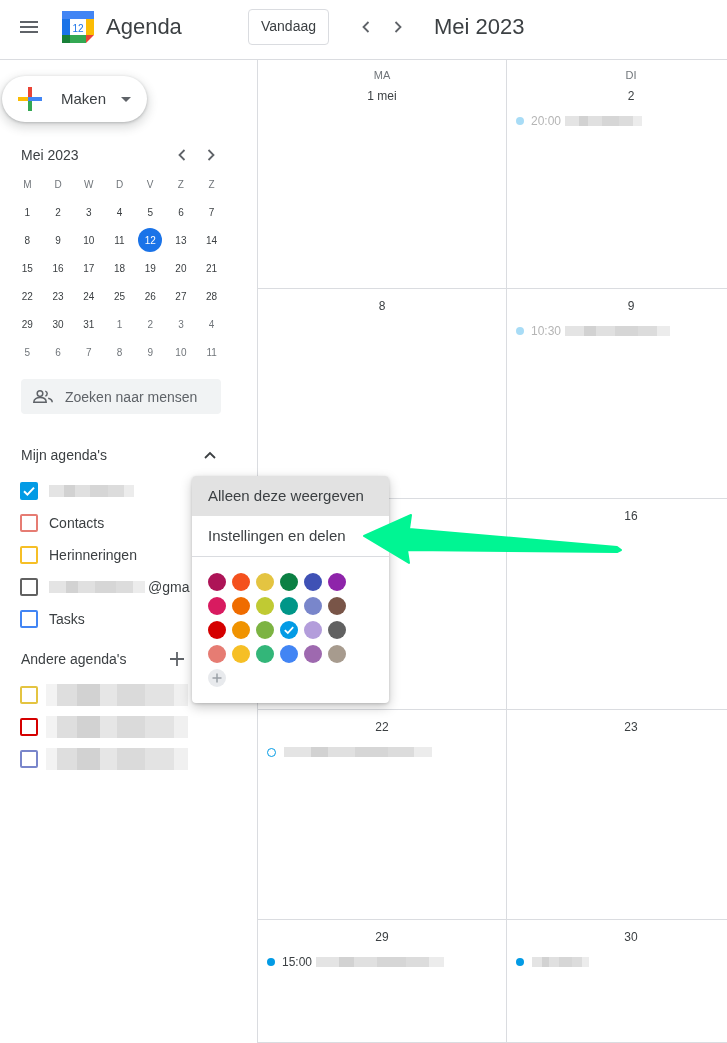 This screenshot has height=1043, width=727. Describe the element at coordinates (180, 268) in the screenshot. I see `calendar-day: 20` at that location.